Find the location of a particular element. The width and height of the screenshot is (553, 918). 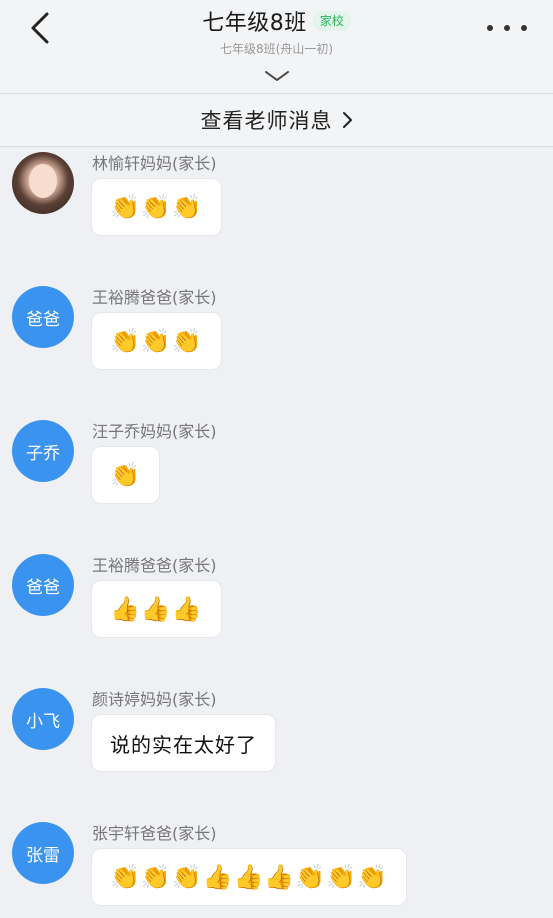

message-bubble: 说的实在太好了 is located at coordinates (183, 743).